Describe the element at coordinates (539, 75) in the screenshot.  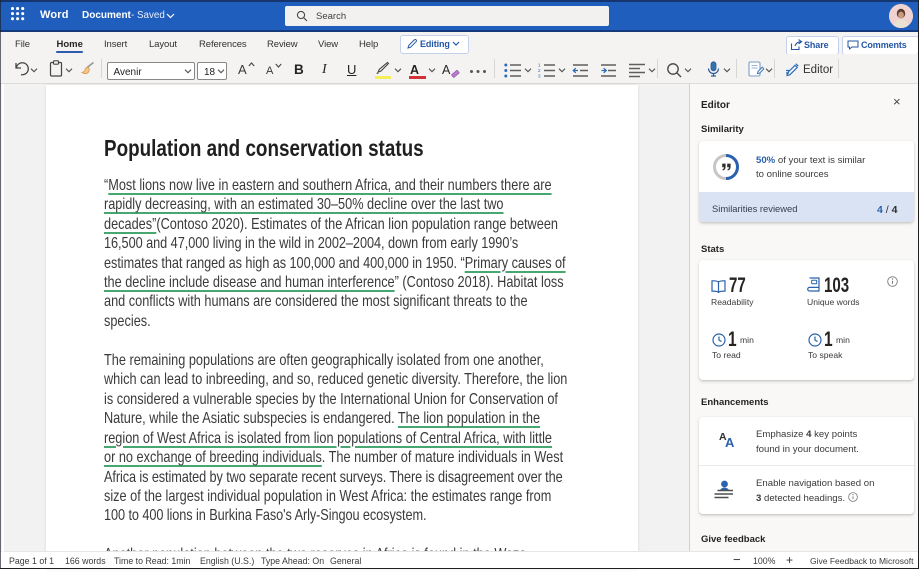
I see `svg-text: 3` at that location.